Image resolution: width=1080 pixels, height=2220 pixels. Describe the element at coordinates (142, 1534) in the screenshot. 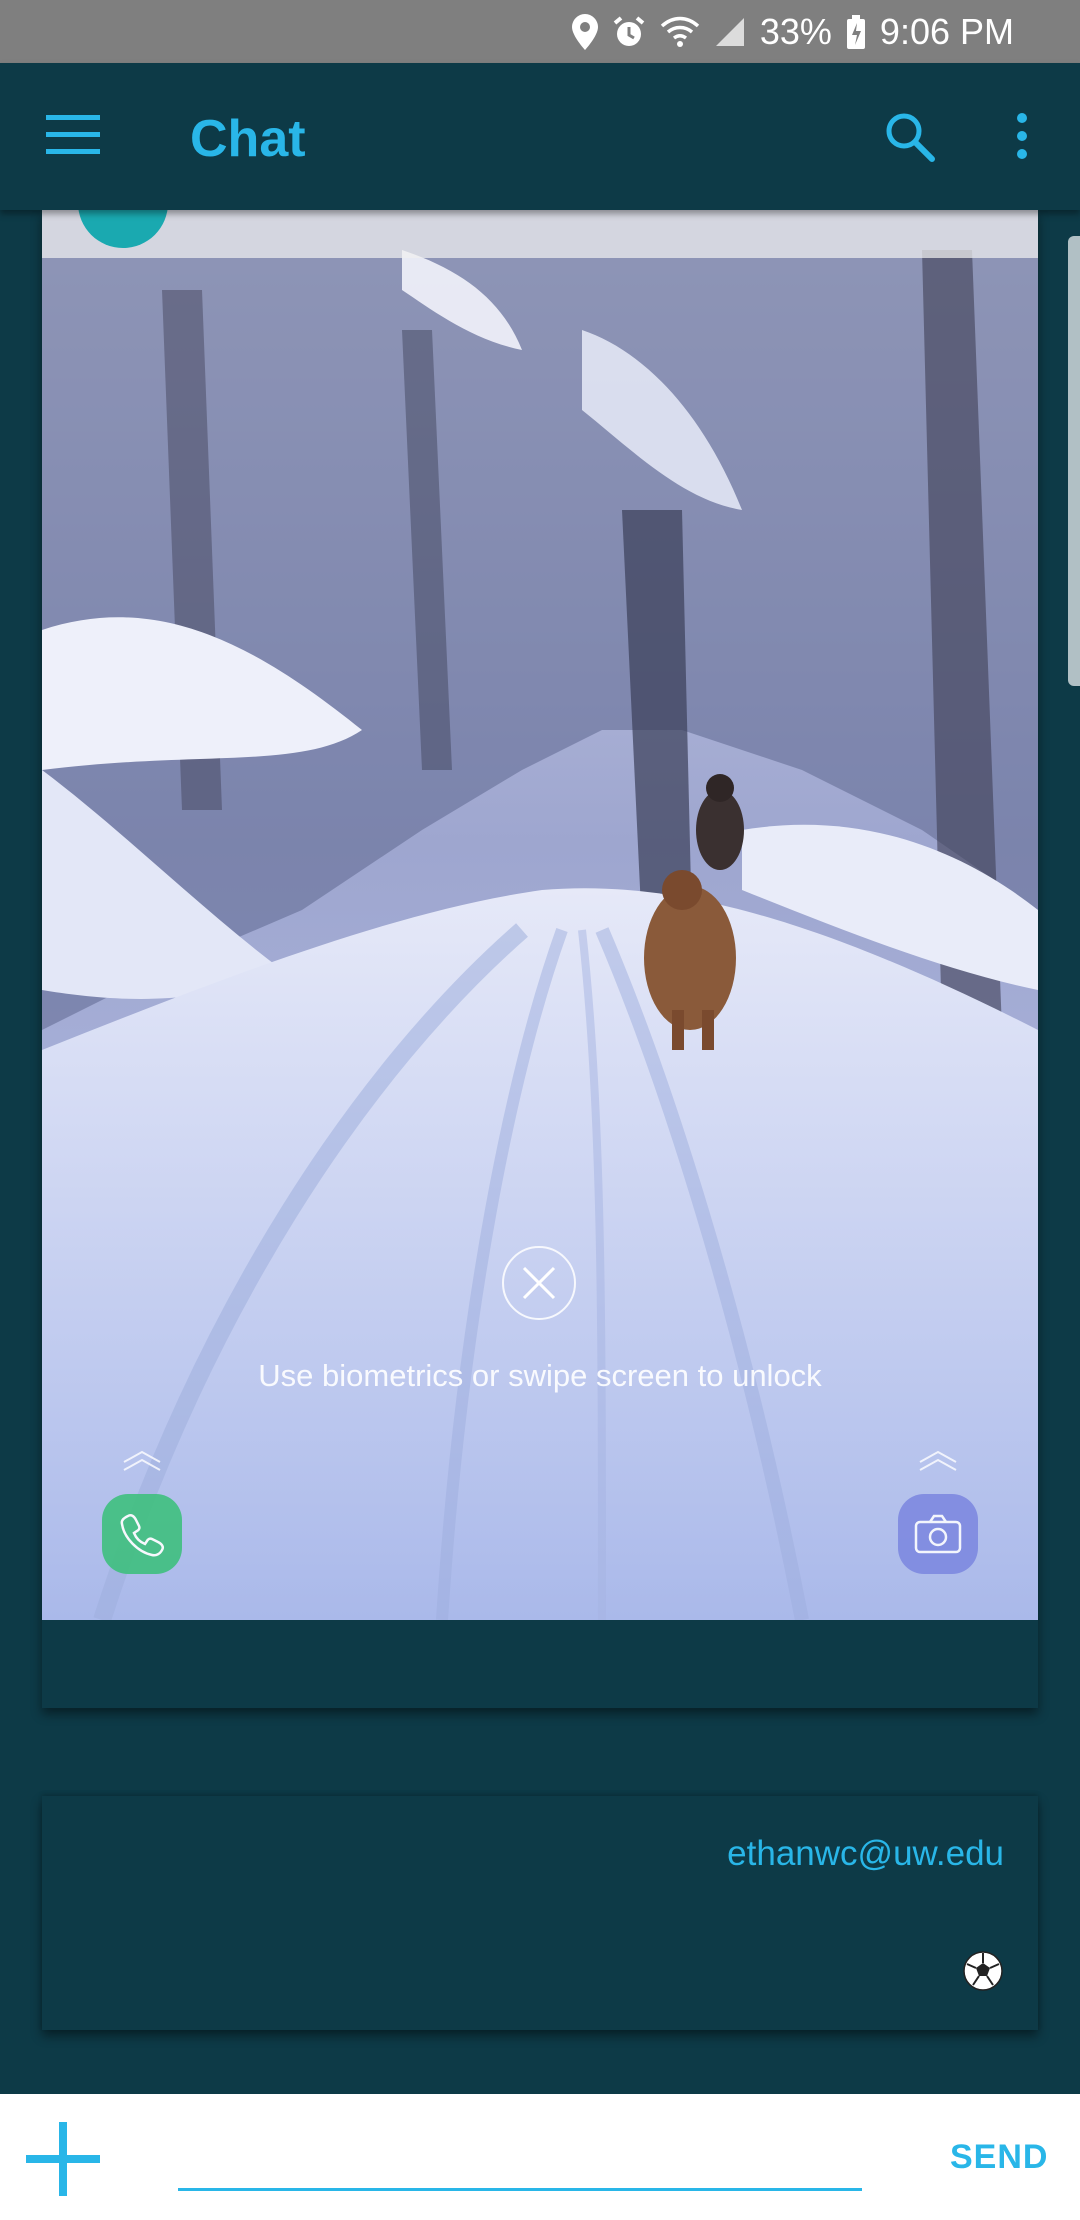

I see `phone-icon` at that location.